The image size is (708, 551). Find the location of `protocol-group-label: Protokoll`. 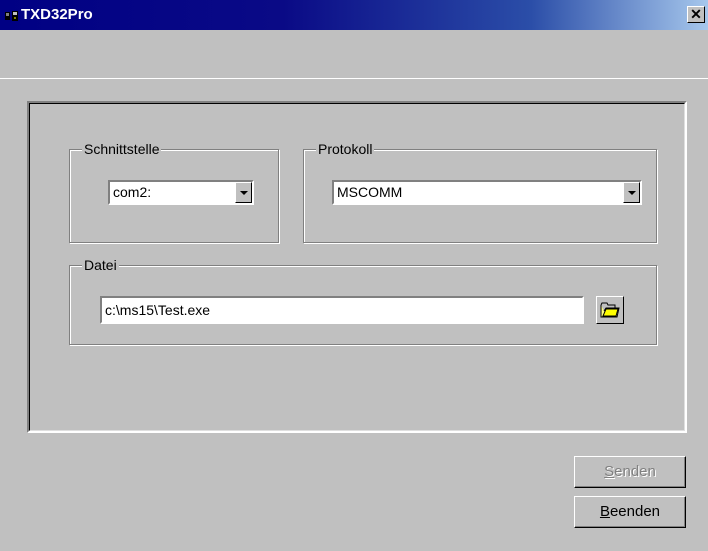

protocol-group-label: Protokoll is located at coordinates (345, 149).